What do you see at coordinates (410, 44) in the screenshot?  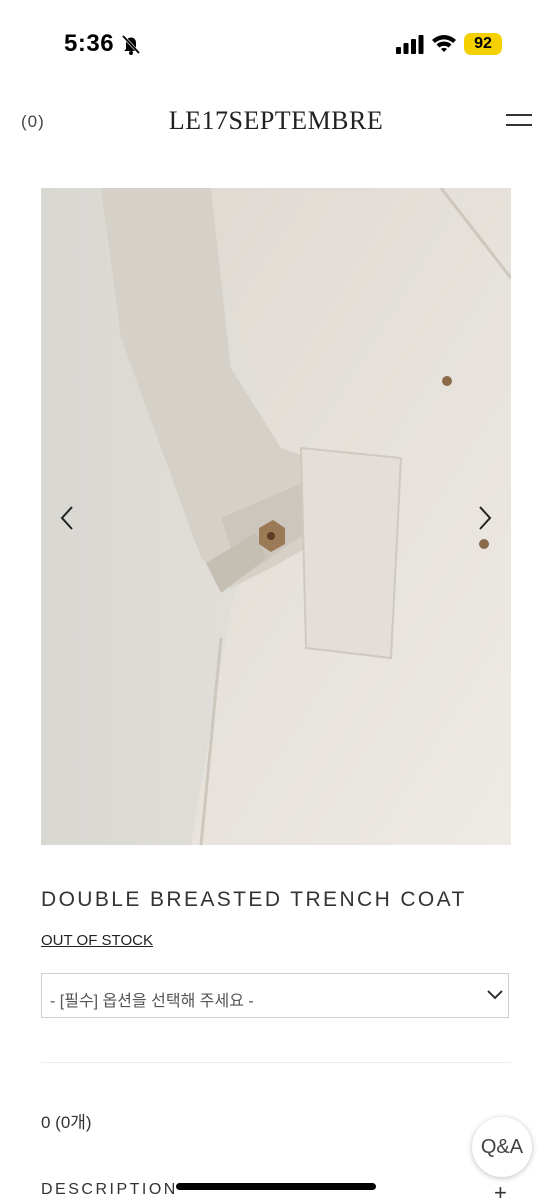 I see `signal-icon` at bounding box center [410, 44].